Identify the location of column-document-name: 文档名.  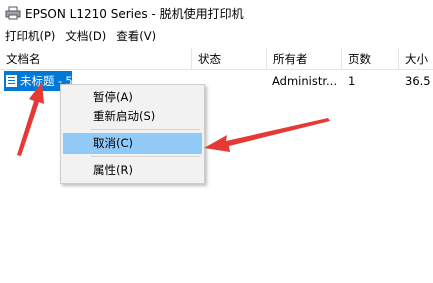
(96, 59).